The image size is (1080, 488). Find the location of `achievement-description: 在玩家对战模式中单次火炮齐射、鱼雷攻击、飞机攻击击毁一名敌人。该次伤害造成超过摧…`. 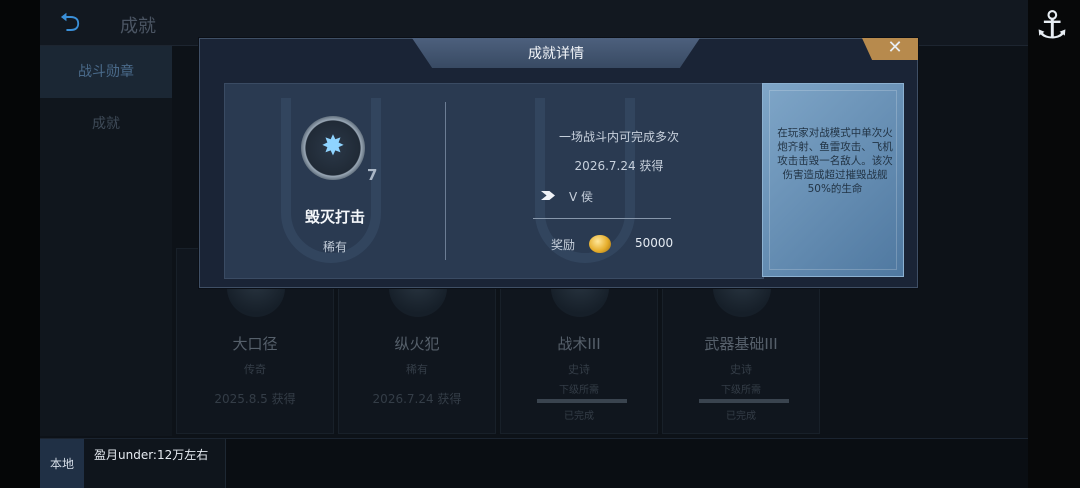

achievement-description: 在玩家对战模式中单次火炮齐射、鱼雷攻击、飞机攻击击毁一名敌人。该次伤害造成超过摧… is located at coordinates (835, 161).